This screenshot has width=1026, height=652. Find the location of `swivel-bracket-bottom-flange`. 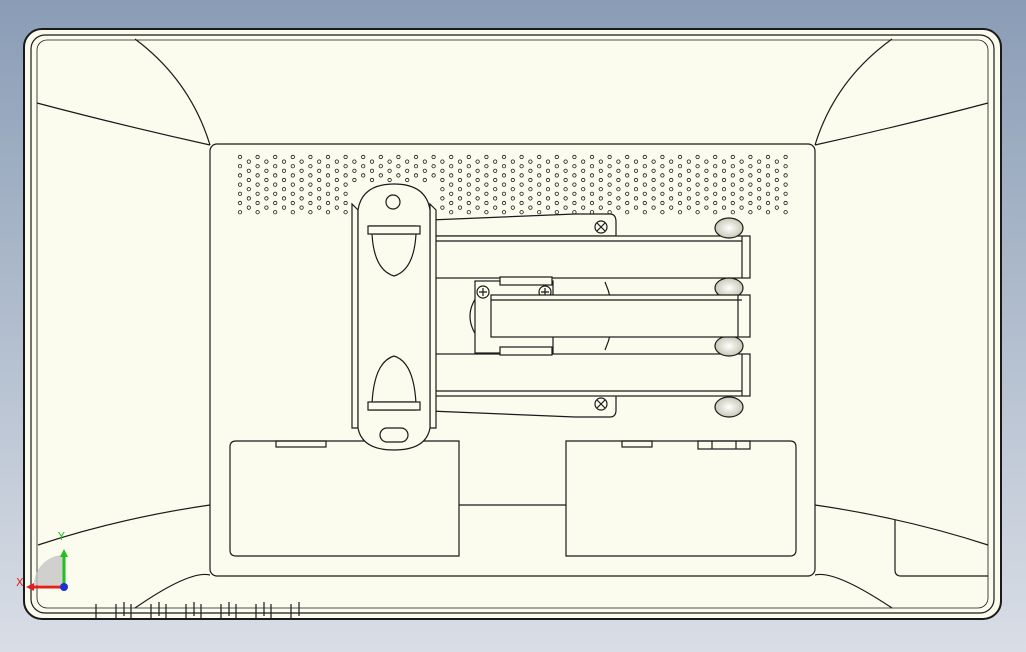

swivel-bracket-bottom-flange is located at coordinates (526, 351).